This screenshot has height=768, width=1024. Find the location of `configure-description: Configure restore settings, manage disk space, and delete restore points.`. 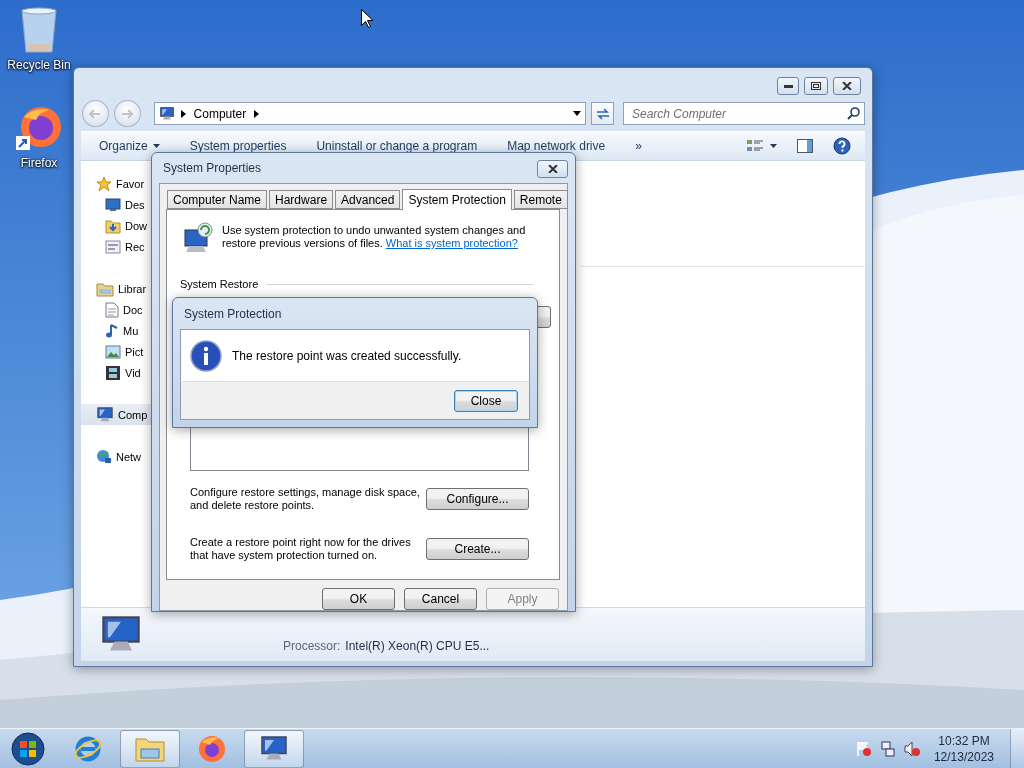

configure-description: Configure restore settings, manage disk space, and delete restore points. is located at coordinates (305, 499).